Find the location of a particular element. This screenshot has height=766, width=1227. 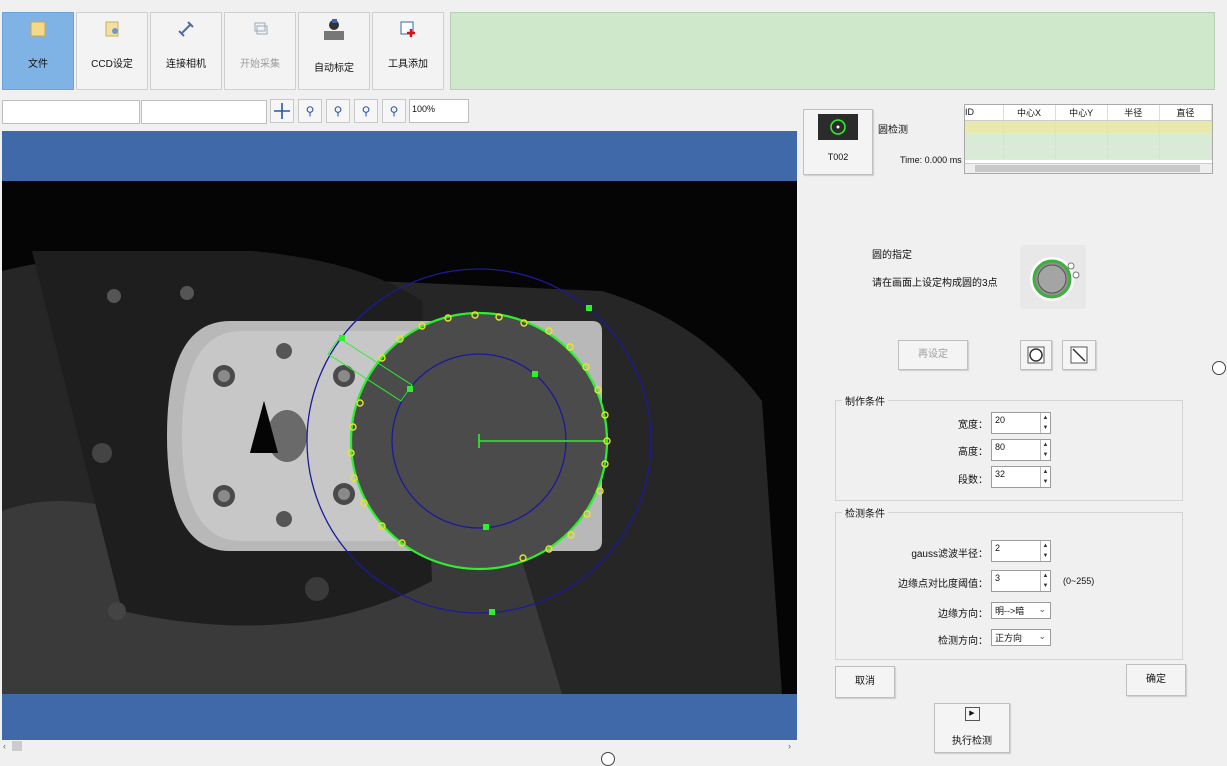

scroll-left-arrow: ‹ is located at coordinates (4, 746).